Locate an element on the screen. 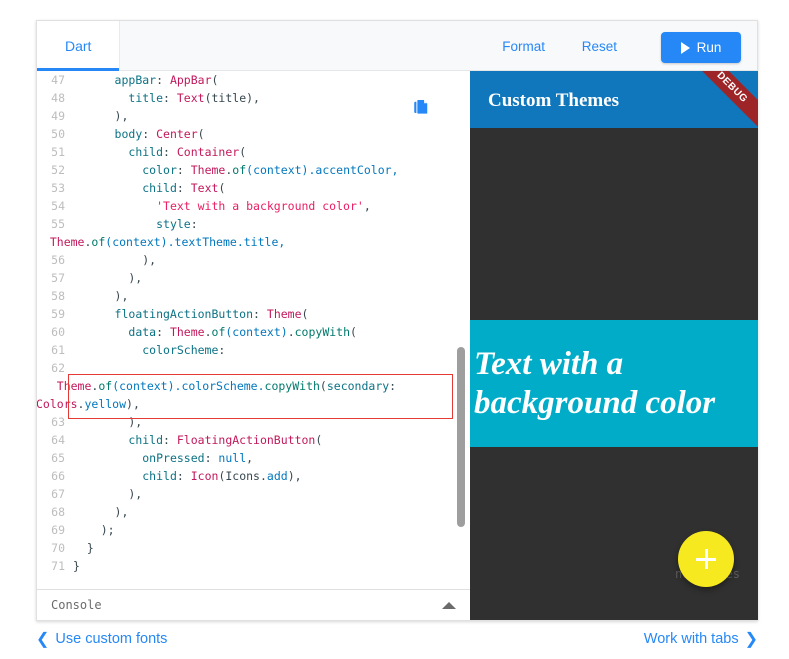 The height and width of the screenshot is (659, 789). run-button: Run is located at coordinates (701, 47).